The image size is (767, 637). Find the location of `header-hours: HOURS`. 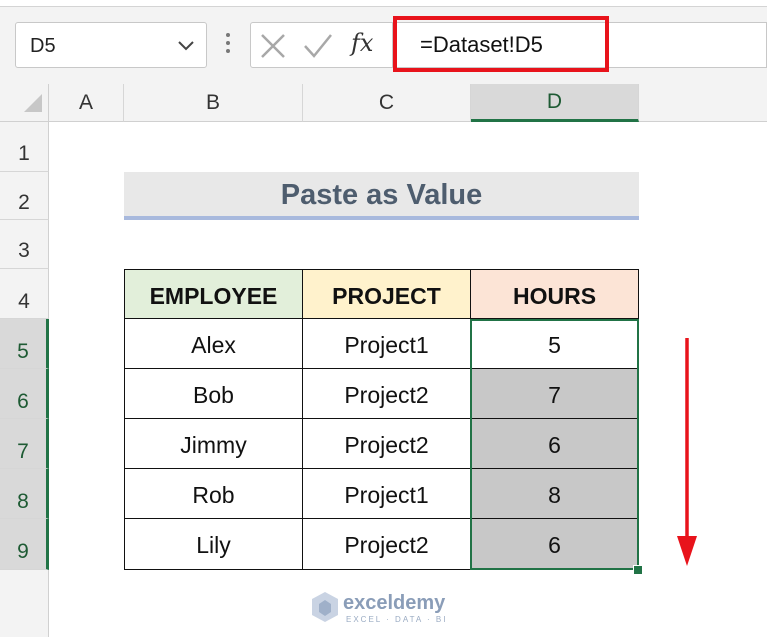

header-hours: HOURS is located at coordinates (555, 294).